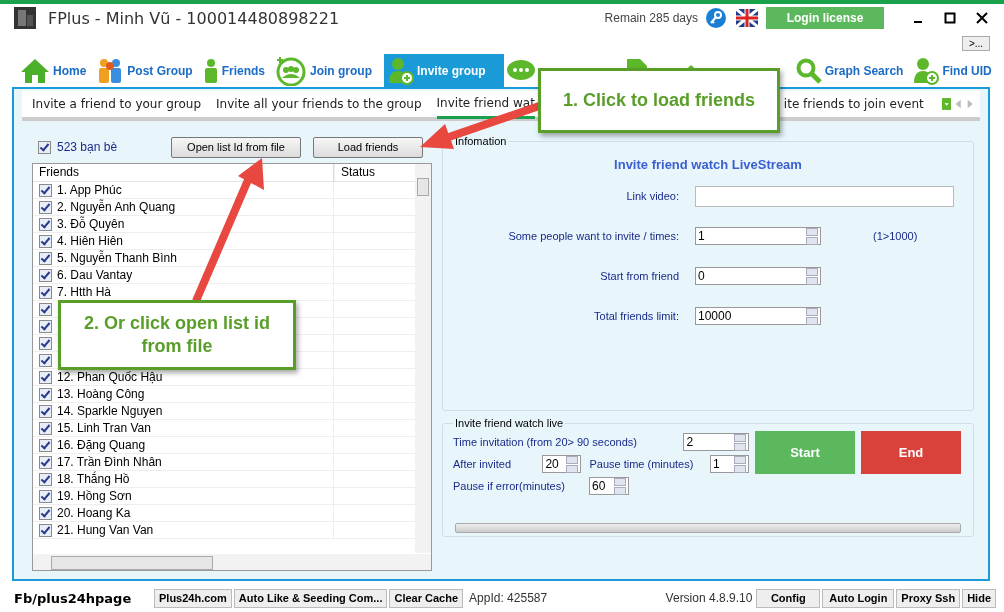 The height and width of the screenshot is (612, 1004). Describe the element at coordinates (950, 18) in the screenshot. I see `maximize-icon` at that location.